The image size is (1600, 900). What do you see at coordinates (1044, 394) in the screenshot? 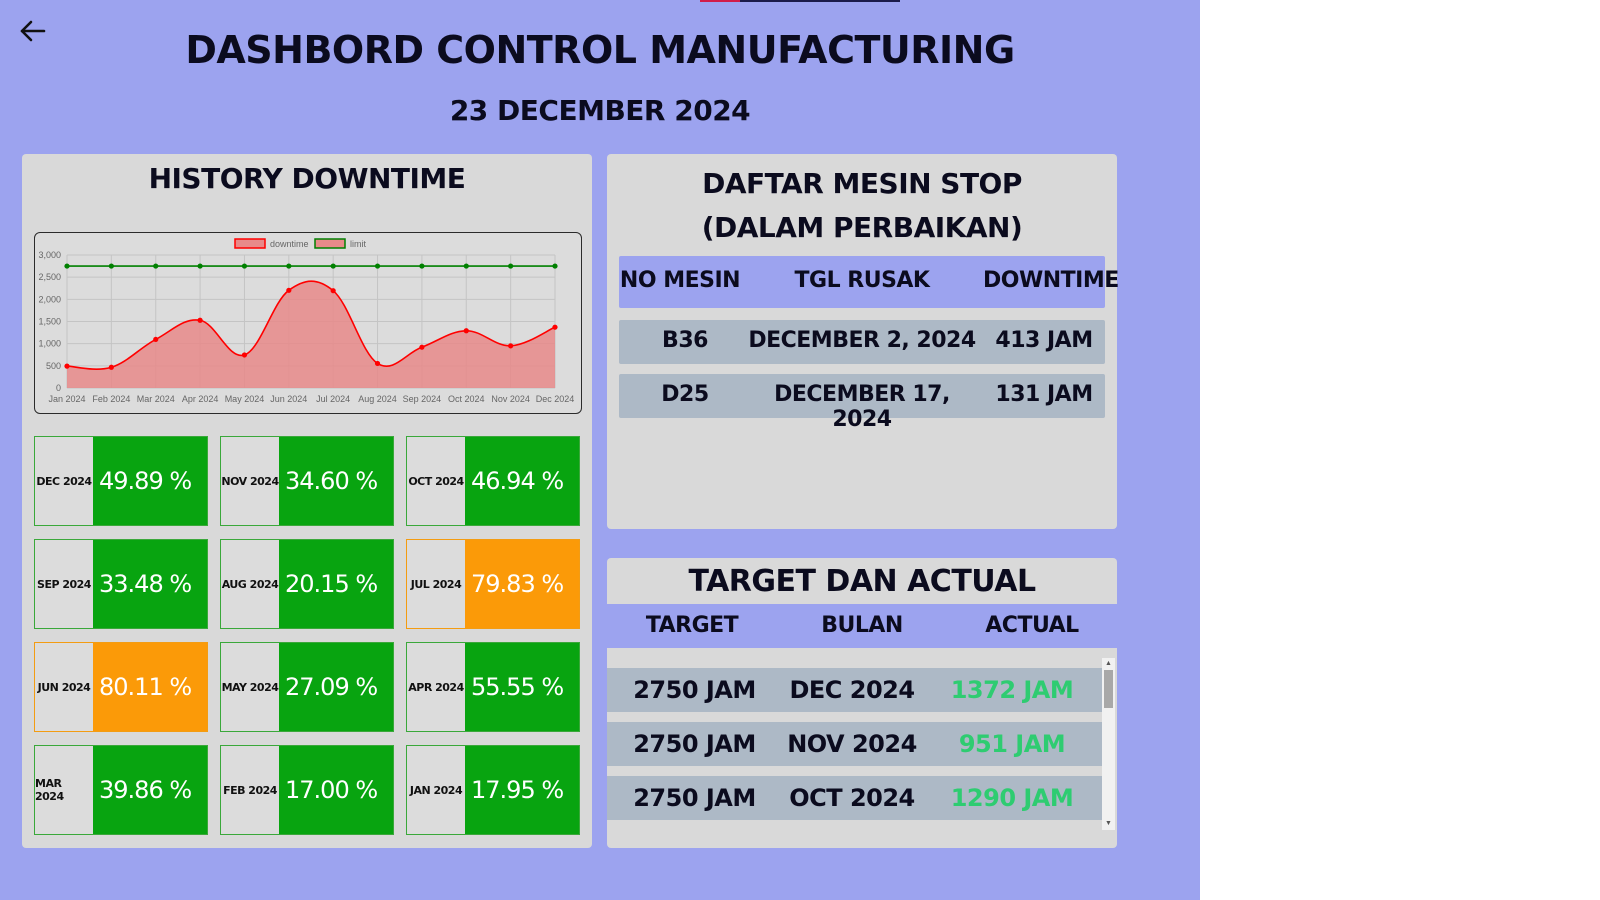
I see `mesin-cell-downtime: 131 JAM` at bounding box center [1044, 394].